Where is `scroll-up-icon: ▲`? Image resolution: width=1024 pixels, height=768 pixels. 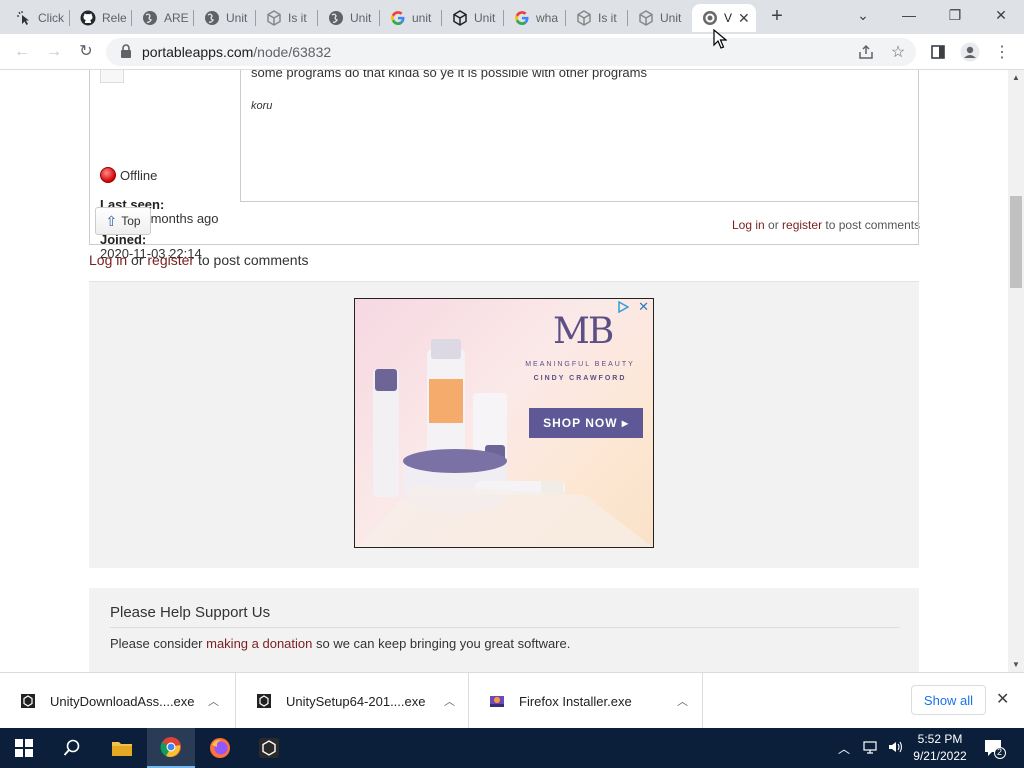
scroll-up-icon: ▲ is located at coordinates (1016, 77).